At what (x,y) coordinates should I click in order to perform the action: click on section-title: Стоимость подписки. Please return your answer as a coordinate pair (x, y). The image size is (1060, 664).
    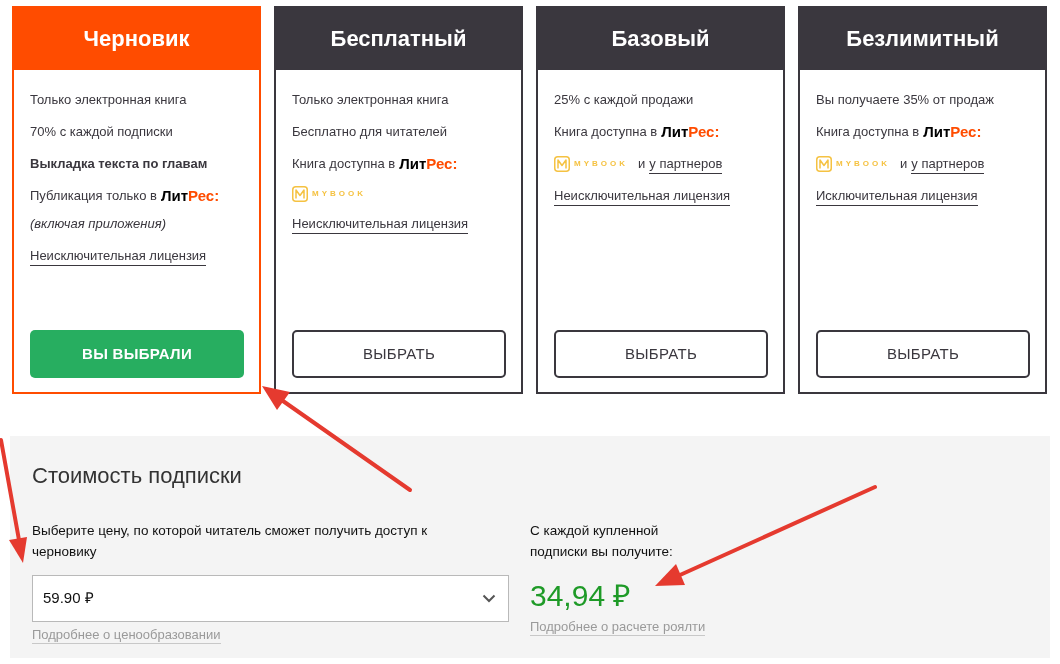
    Looking at the image, I should click on (137, 476).